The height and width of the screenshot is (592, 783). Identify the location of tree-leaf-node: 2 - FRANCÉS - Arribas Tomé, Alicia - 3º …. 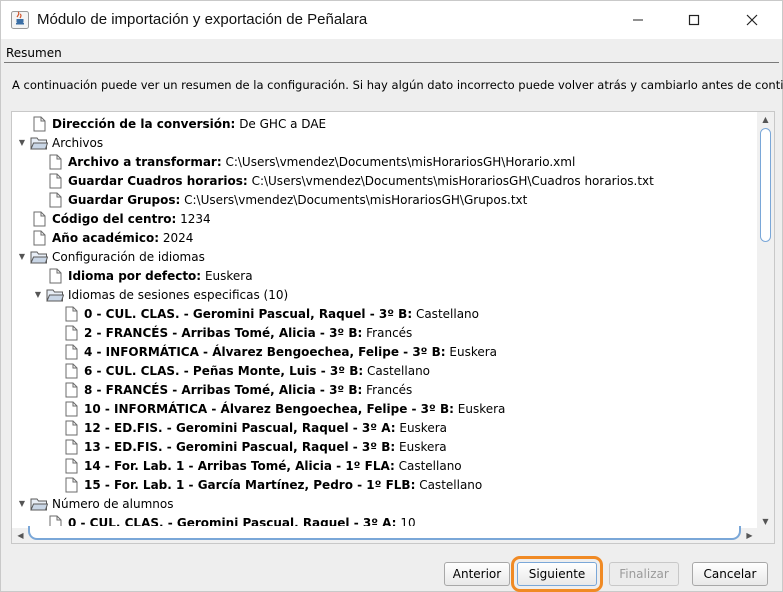
(230, 332).